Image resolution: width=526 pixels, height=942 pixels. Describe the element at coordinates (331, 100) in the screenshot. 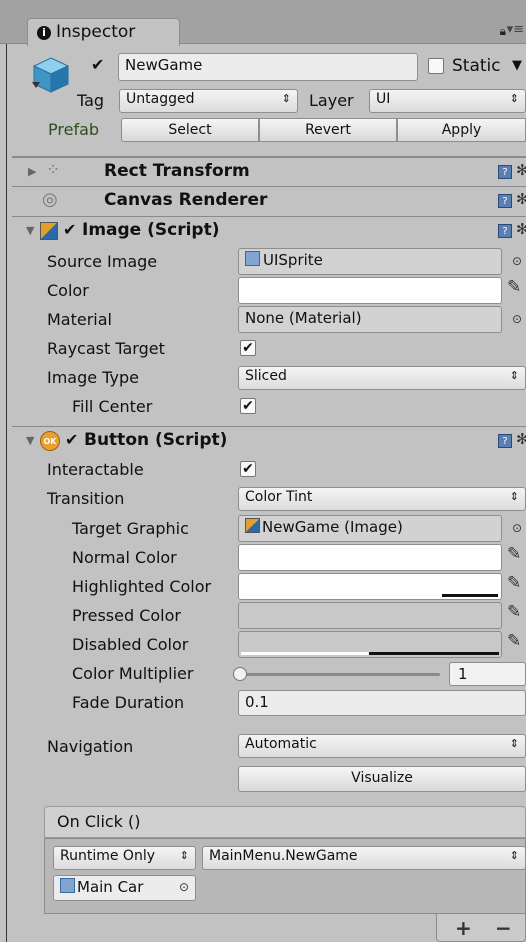

I see `layer-label: Layer` at that location.